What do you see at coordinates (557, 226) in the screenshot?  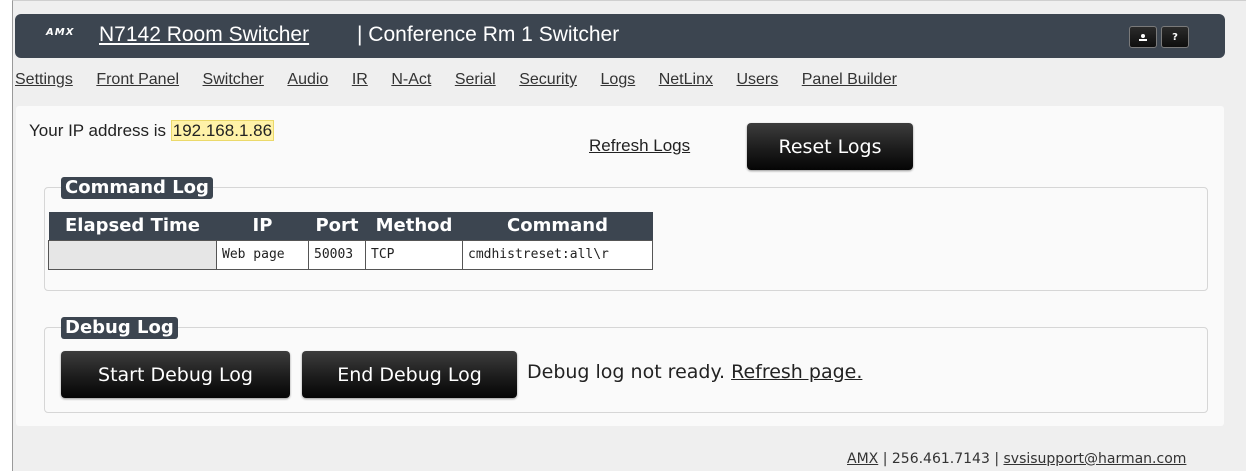 I see `column-header: Command` at bounding box center [557, 226].